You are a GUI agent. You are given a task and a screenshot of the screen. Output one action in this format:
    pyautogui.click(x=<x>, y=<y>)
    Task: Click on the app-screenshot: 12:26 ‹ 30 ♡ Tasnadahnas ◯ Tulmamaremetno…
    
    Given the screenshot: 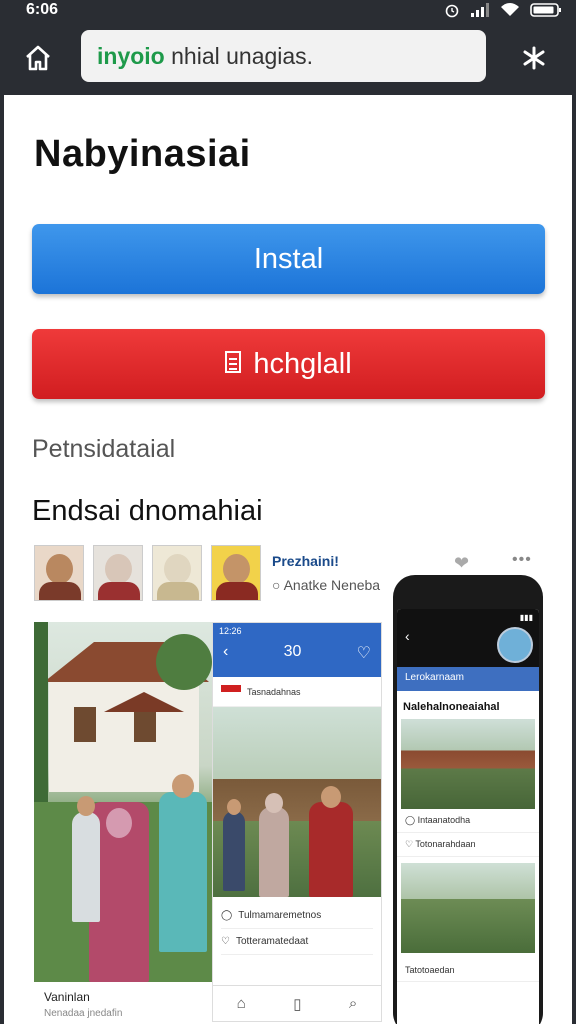 What is the action you would take?
    pyautogui.click(x=297, y=822)
    